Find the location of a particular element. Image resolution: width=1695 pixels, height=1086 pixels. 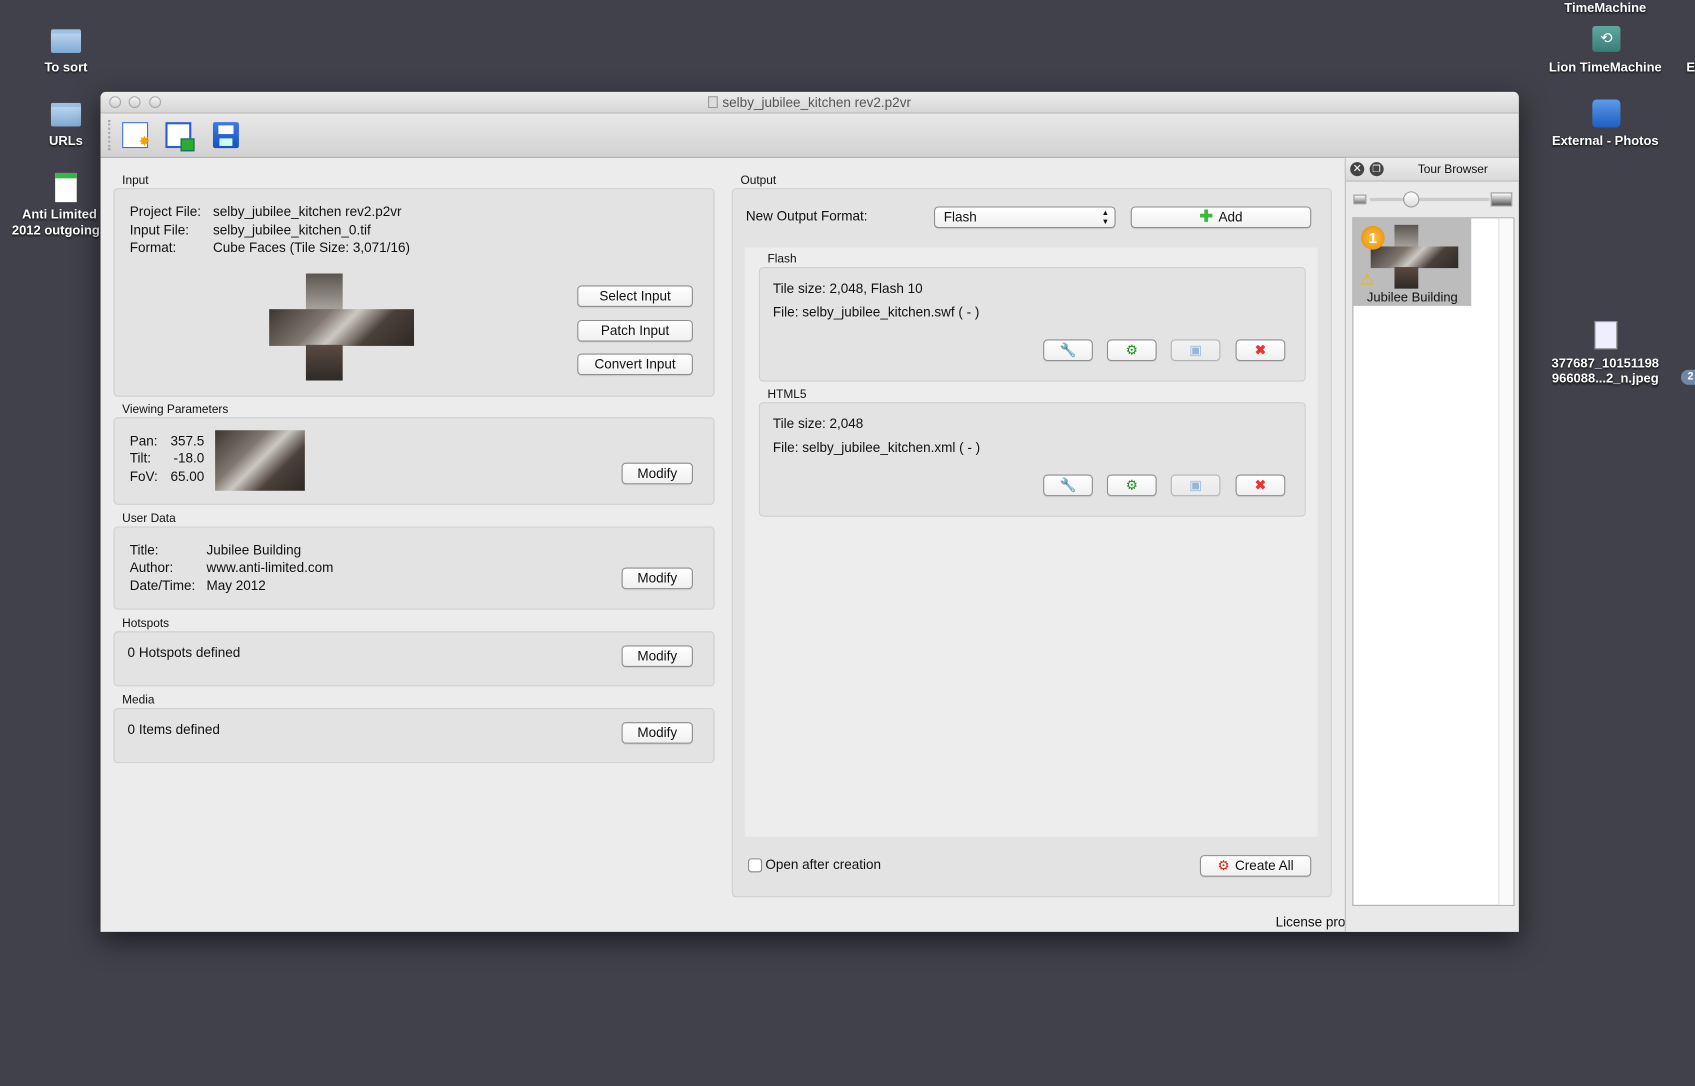

userdata-group-label: User Data is located at coordinates (149, 519).